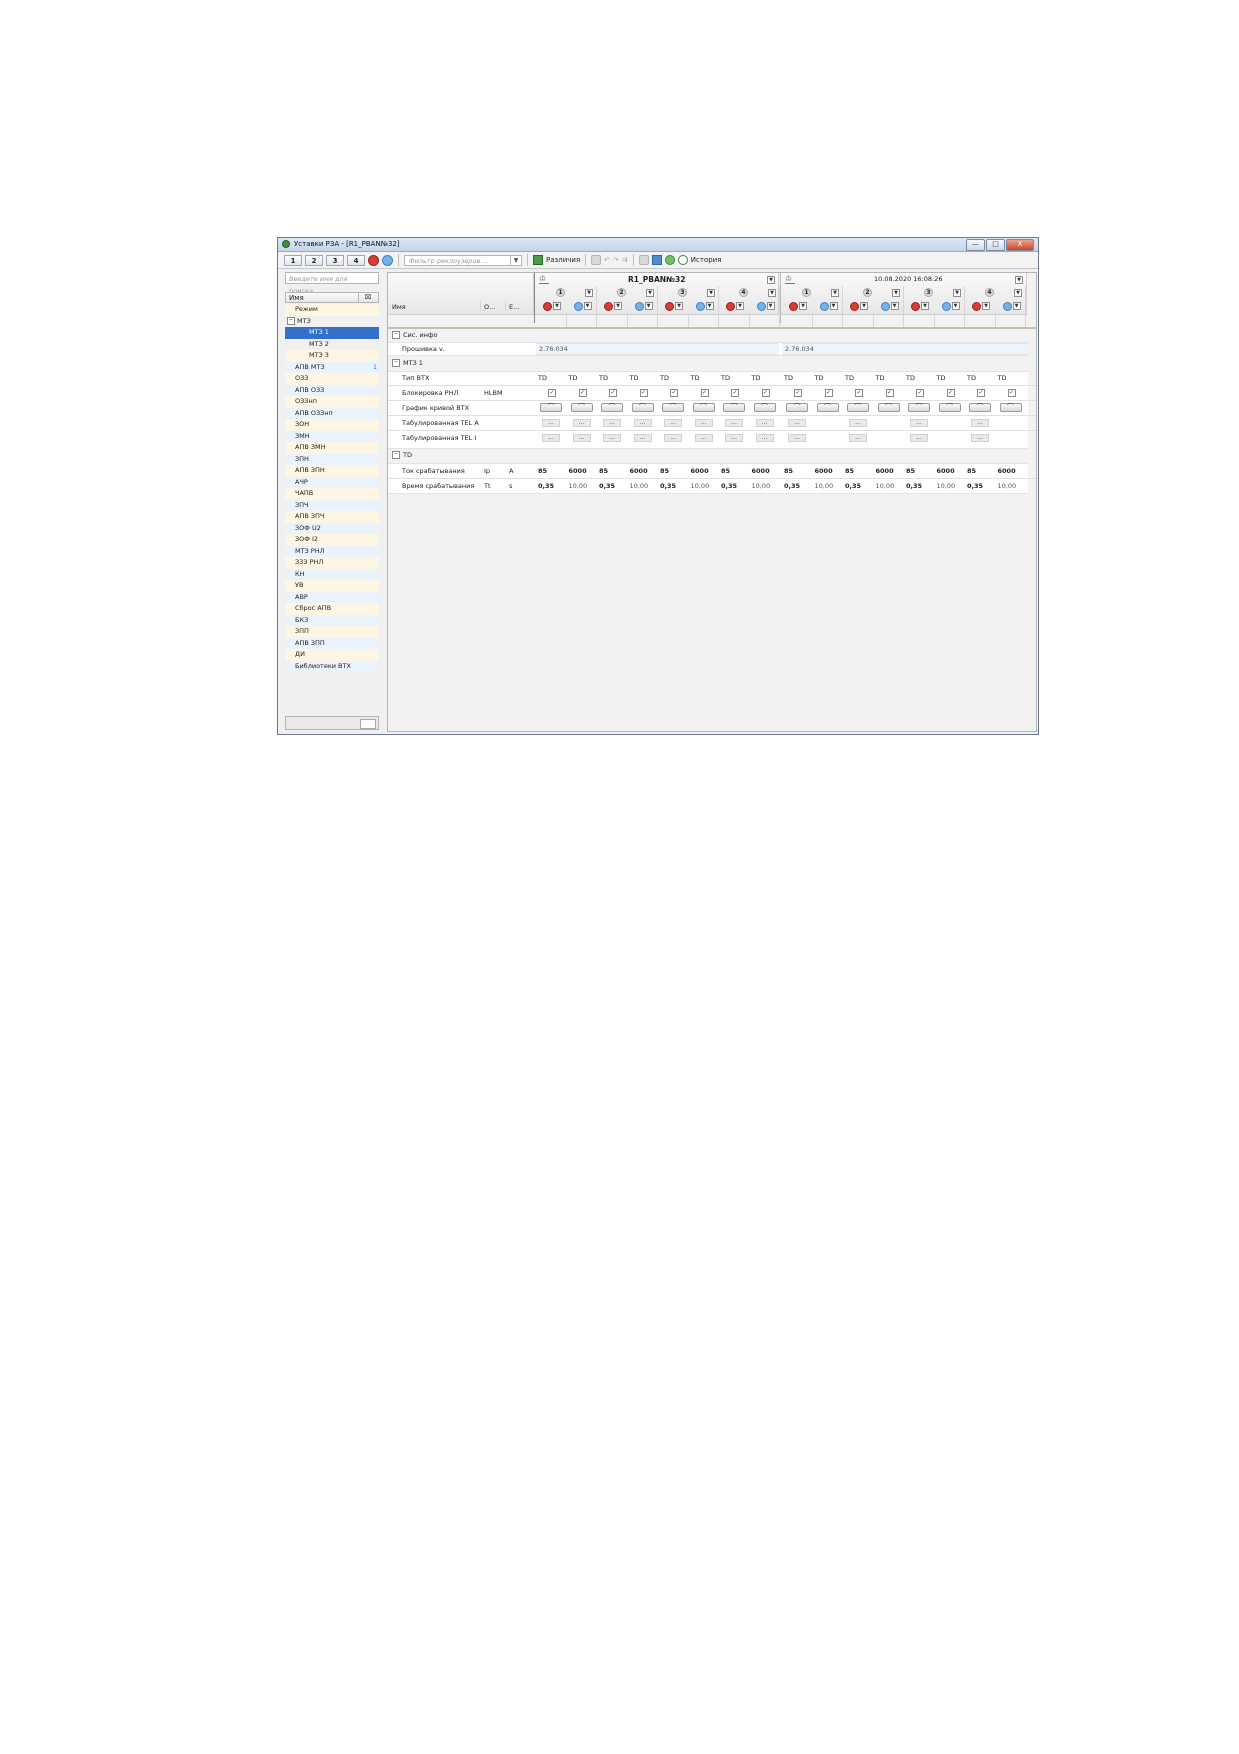 The height and width of the screenshot is (1754, 1239). Describe the element at coordinates (332, 425) in the screenshot. I see `tree-item: ЗОН` at that location.